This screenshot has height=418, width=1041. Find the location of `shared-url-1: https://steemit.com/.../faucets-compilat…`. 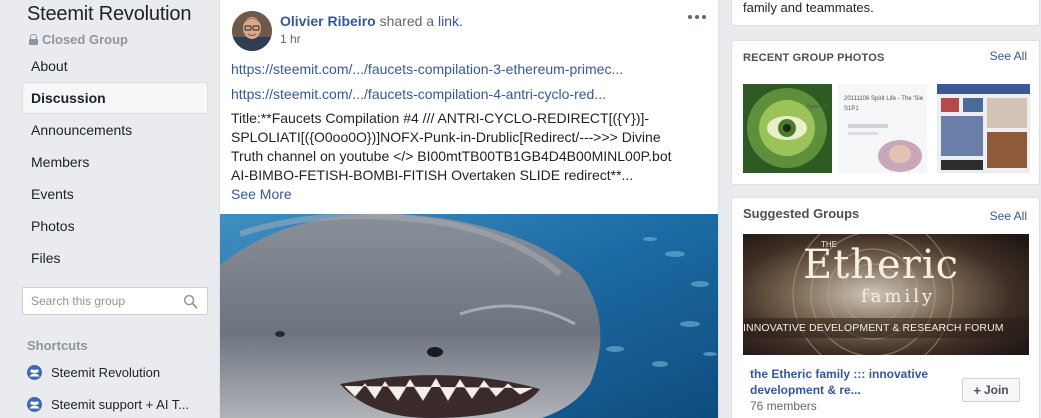

shared-url-1: https://steemit.com/.../faucets-compilat… is located at coordinates (427, 69).